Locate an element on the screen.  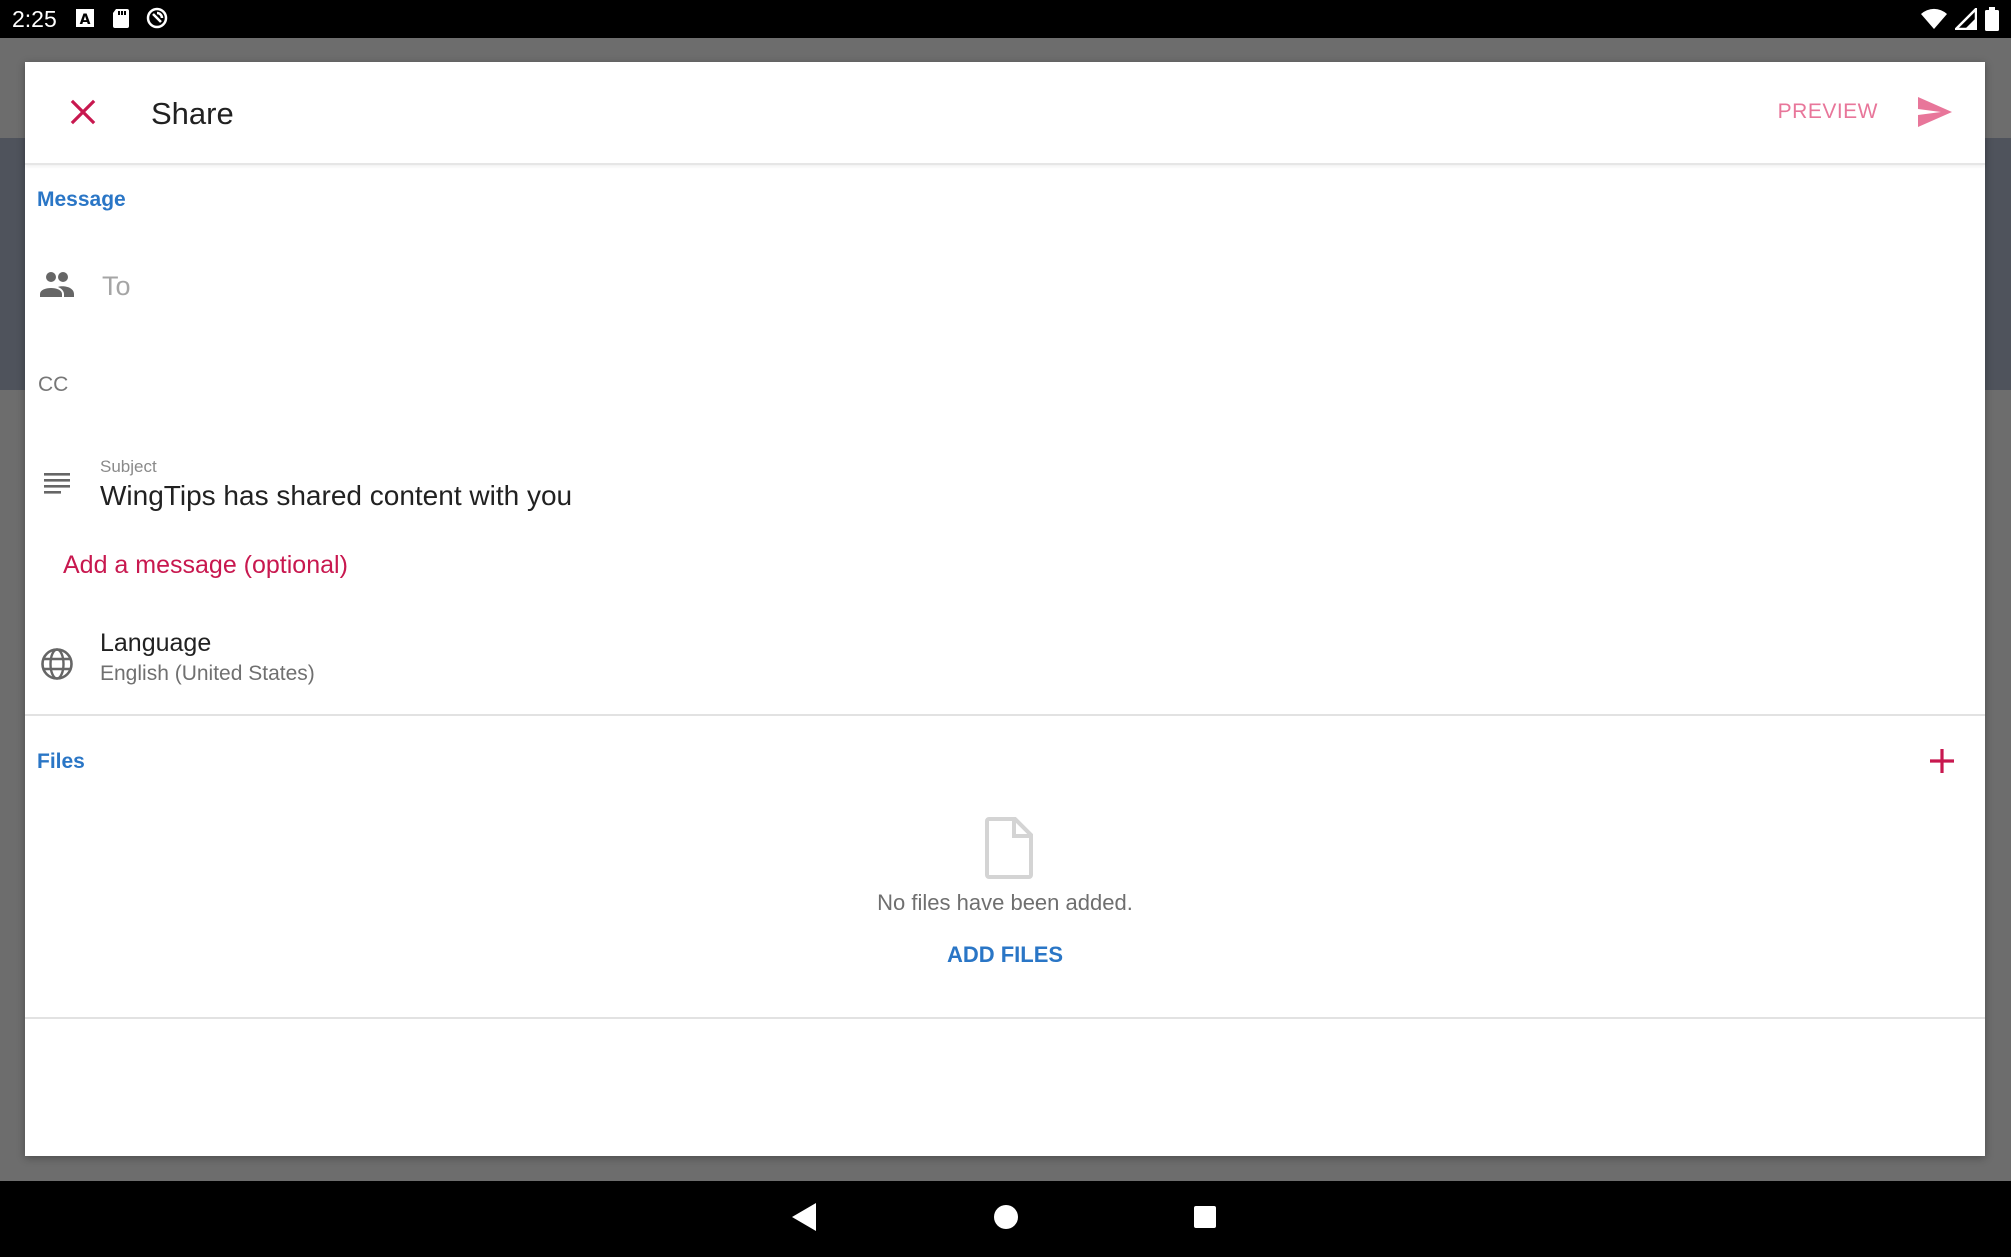
people-icon is located at coordinates (57, 284).